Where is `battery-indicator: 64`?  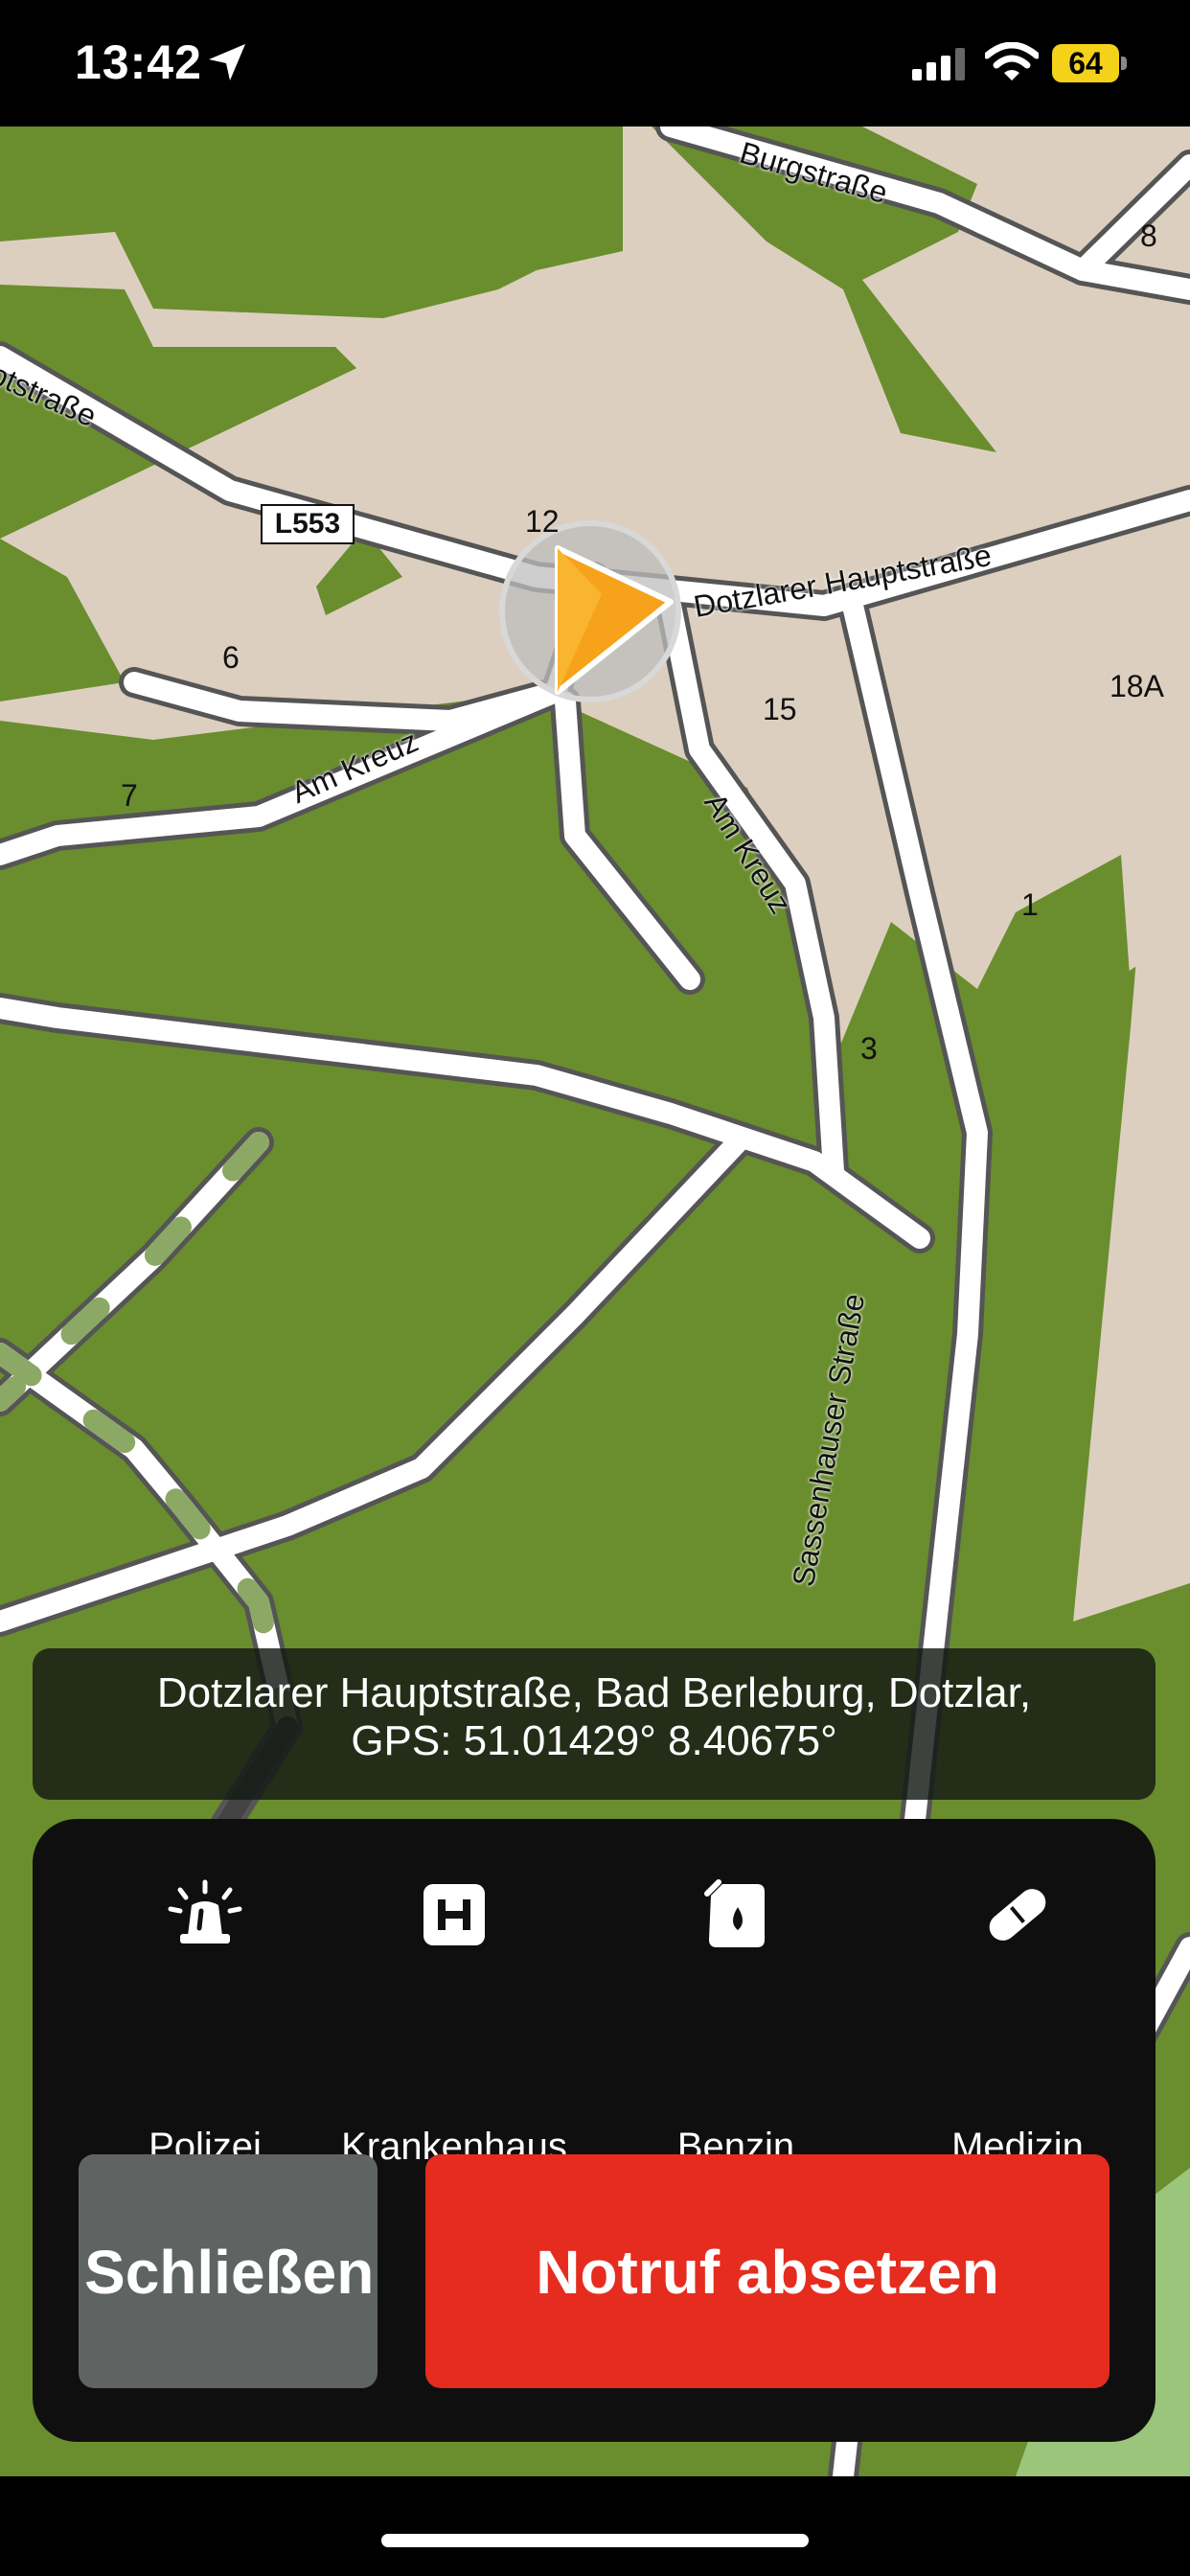
battery-indicator: 64 is located at coordinates (1090, 63).